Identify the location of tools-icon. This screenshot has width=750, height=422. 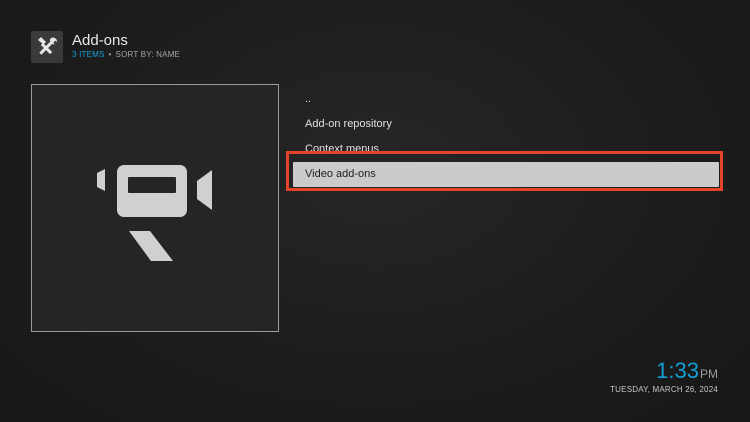
(47, 47).